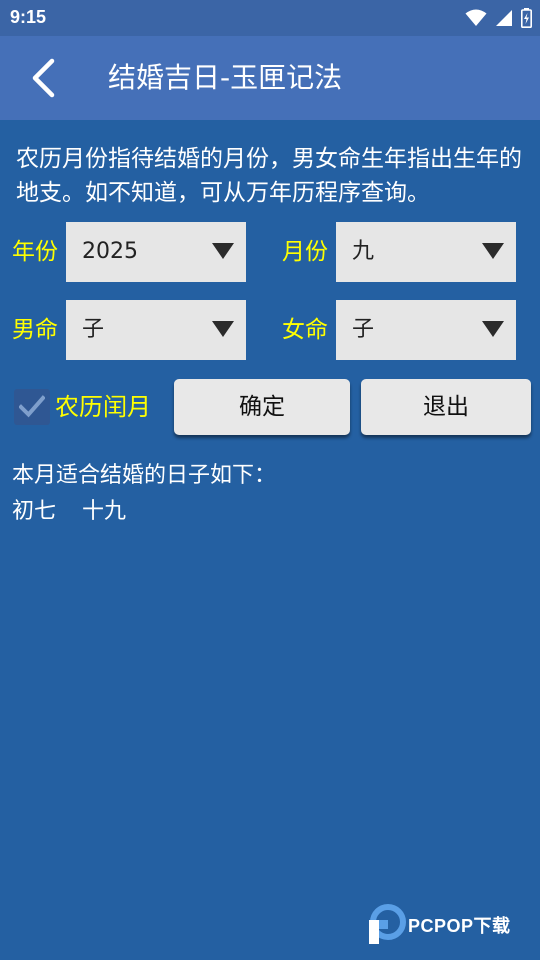  I want to click on chevron-left-icon, so click(43, 78).